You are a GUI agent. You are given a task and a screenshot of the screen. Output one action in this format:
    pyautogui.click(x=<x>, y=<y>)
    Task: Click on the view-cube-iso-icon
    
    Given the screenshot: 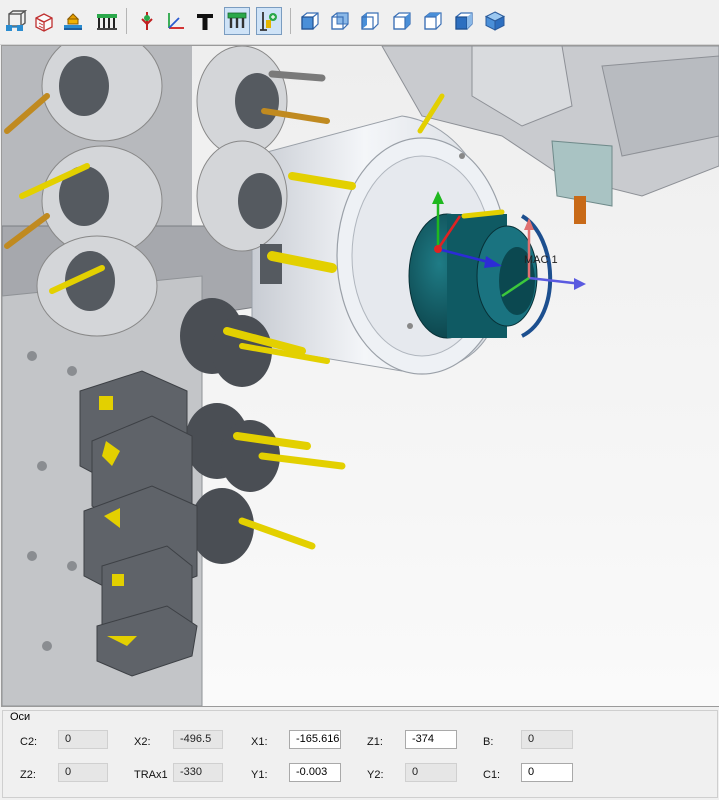 What is the action you would take?
    pyautogui.click(x=495, y=21)
    